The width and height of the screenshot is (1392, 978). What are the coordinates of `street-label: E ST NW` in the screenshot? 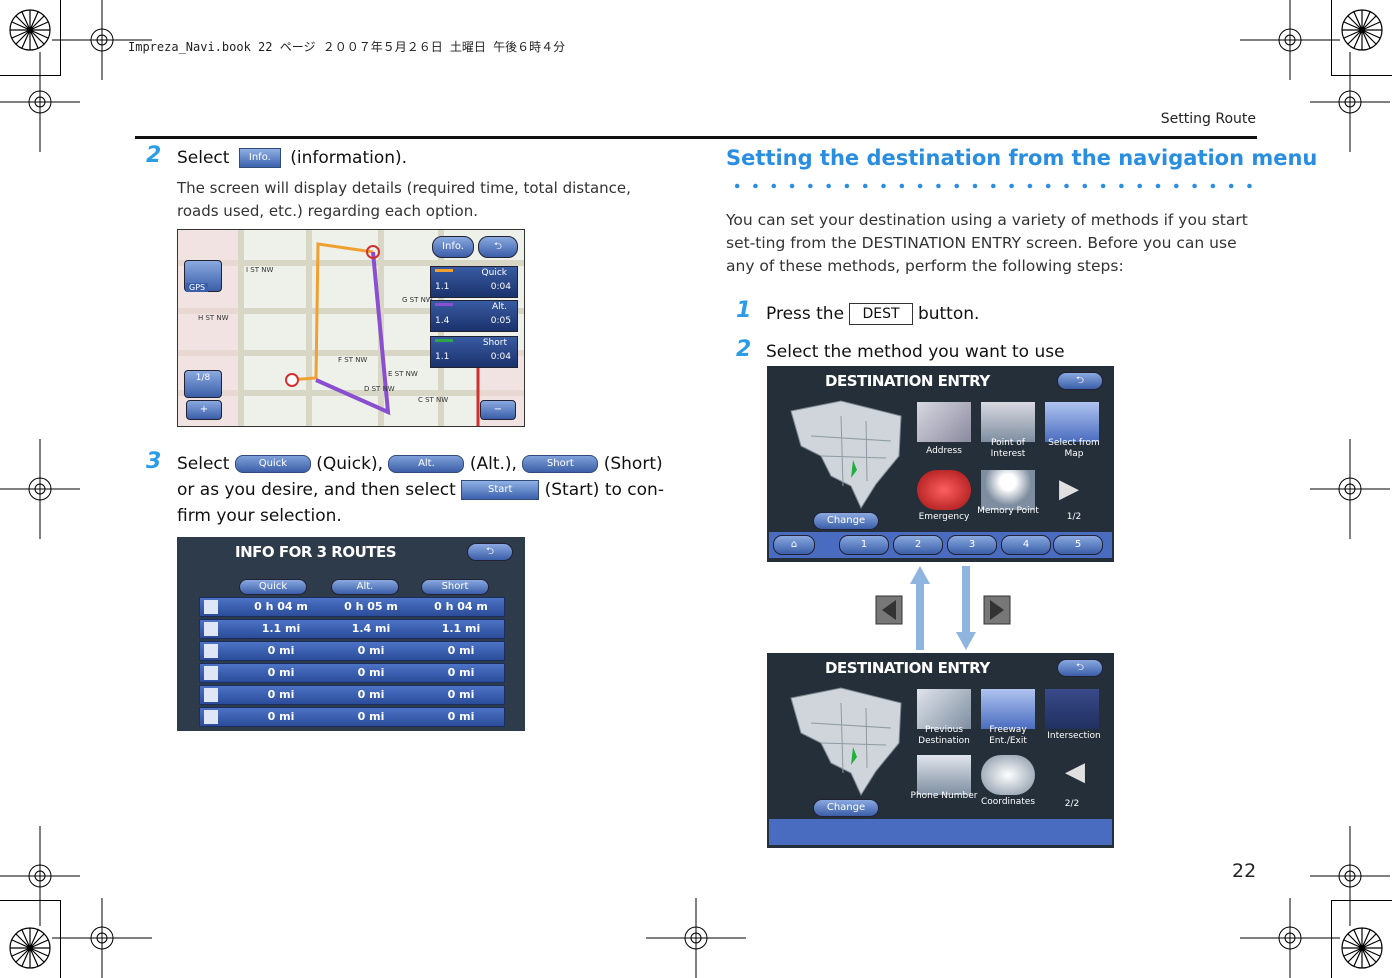 It's located at (403, 374).